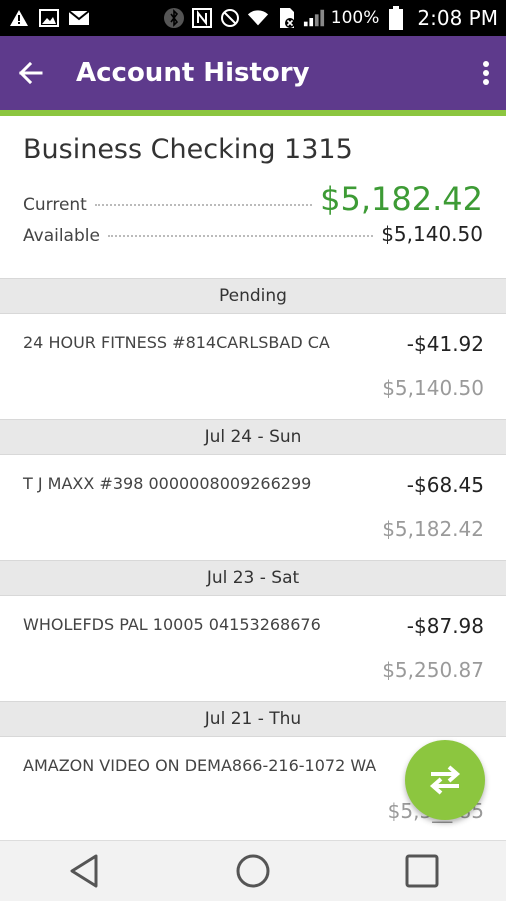 The height and width of the screenshot is (901, 506). Describe the element at coordinates (432, 234) in the screenshot. I see `available-balance-value: $5,140.50` at that location.